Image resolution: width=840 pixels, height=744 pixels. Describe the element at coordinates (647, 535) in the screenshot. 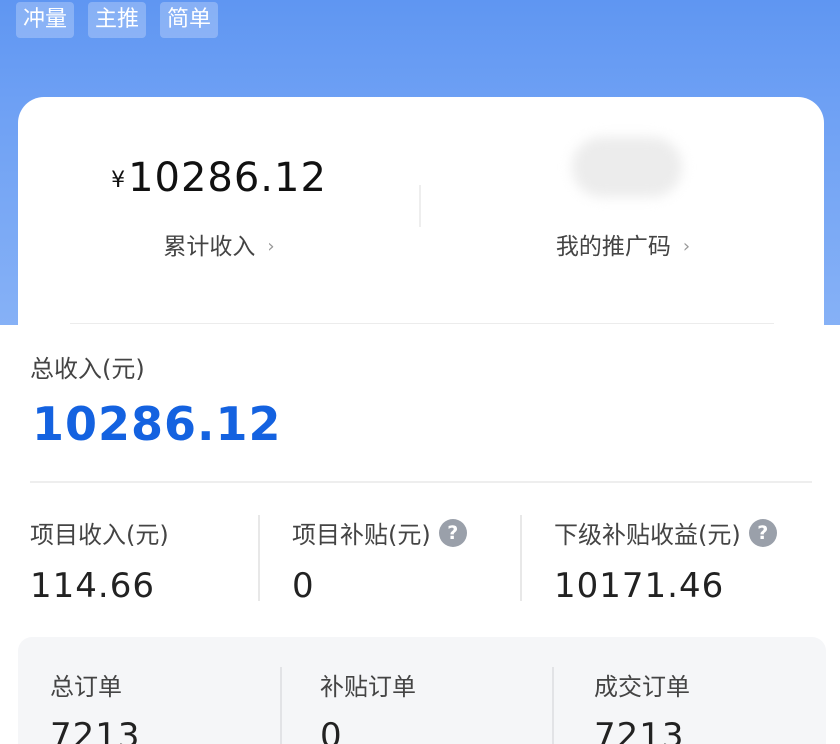

I see `stat-label: 下级补贴收益(元)` at that location.